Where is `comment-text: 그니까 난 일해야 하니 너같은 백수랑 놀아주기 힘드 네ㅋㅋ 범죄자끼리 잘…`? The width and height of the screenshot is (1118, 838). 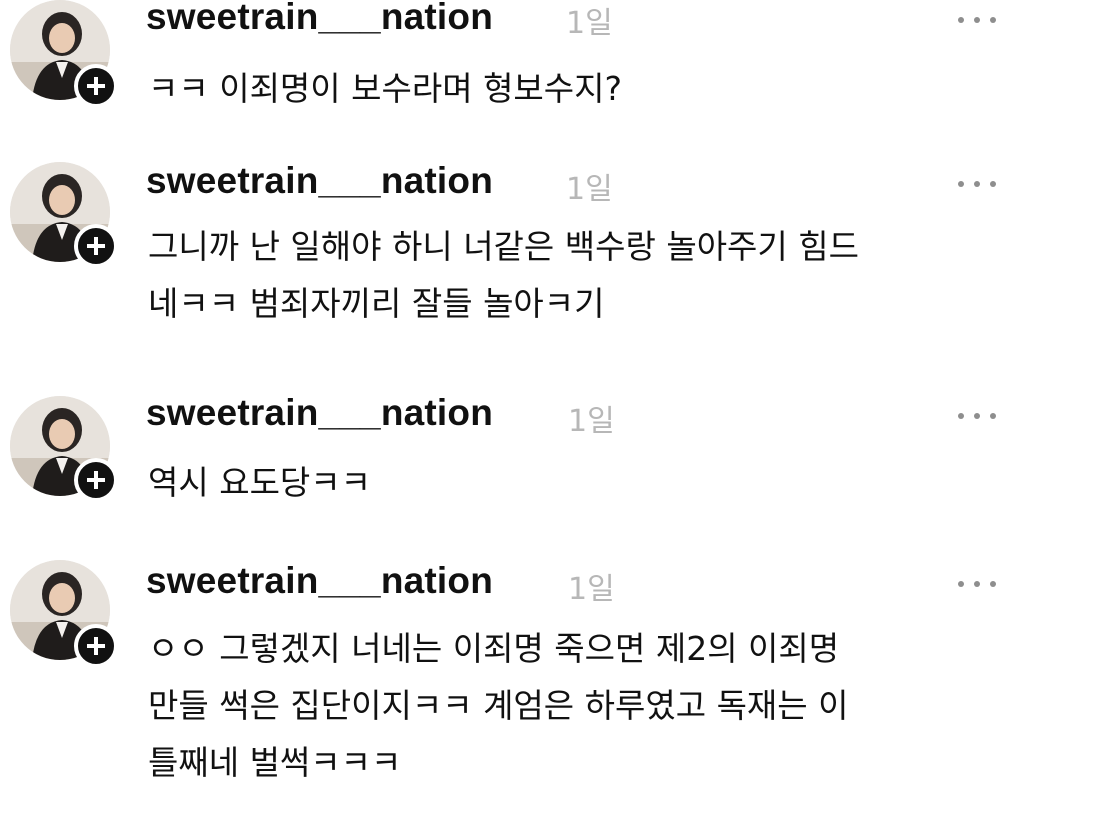 comment-text: 그니까 난 일해야 하니 너같은 백수랑 놀아주기 힘드 네ㅋㅋ 범죄자끼리 잘… is located at coordinates (598, 275).